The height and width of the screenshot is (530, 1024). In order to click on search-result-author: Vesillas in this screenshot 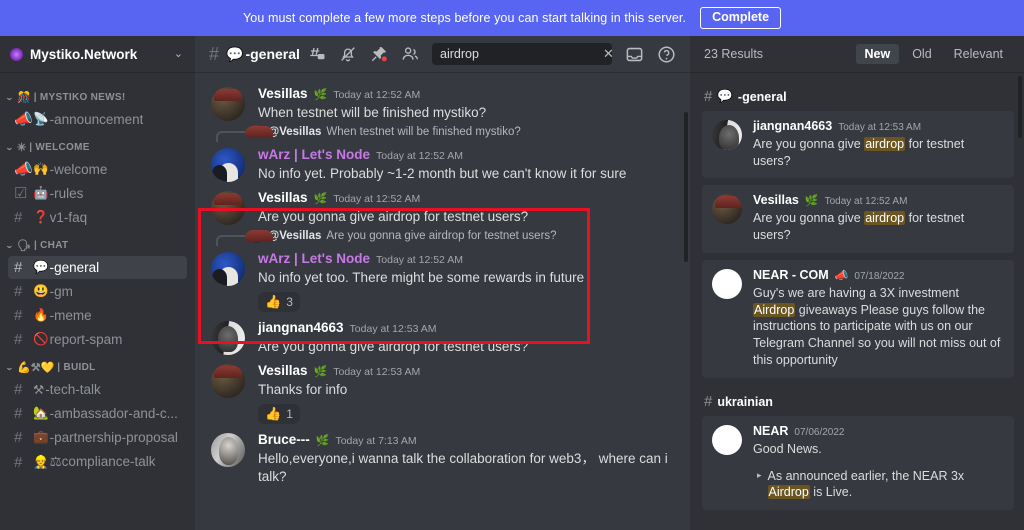, I will do `click(776, 201)`.